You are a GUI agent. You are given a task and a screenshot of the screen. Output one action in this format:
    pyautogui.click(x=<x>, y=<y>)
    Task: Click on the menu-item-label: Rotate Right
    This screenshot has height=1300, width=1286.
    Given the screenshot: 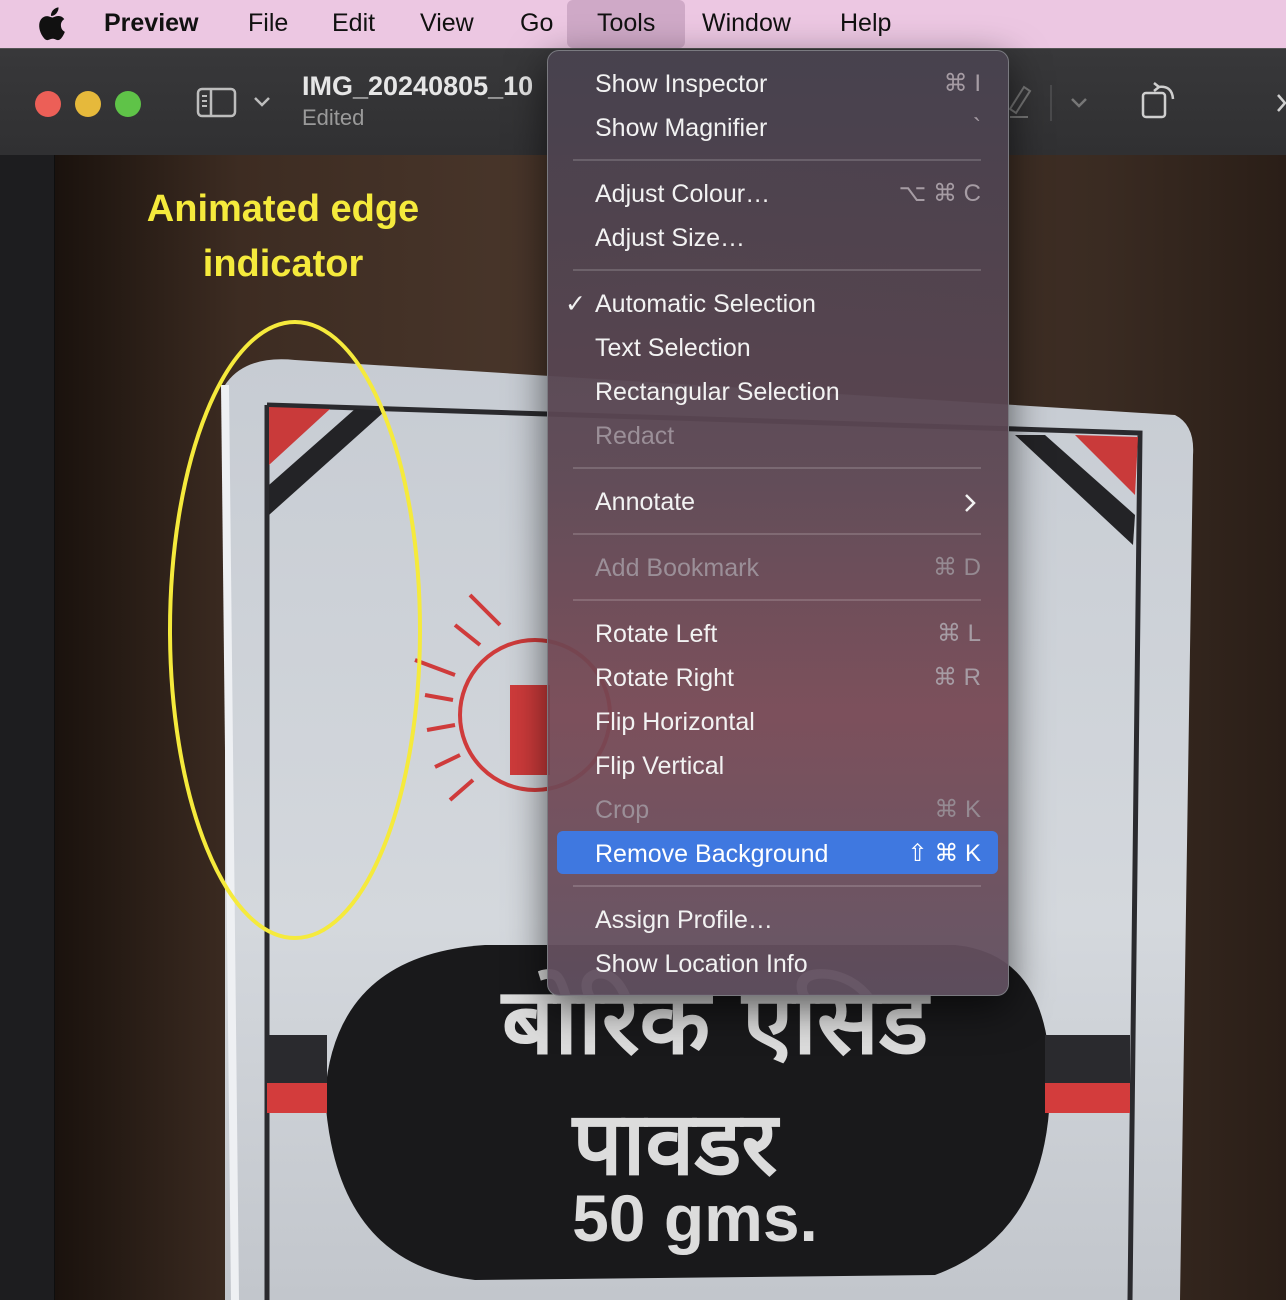 What is the action you would take?
    pyautogui.click(x=664, y=678)
    